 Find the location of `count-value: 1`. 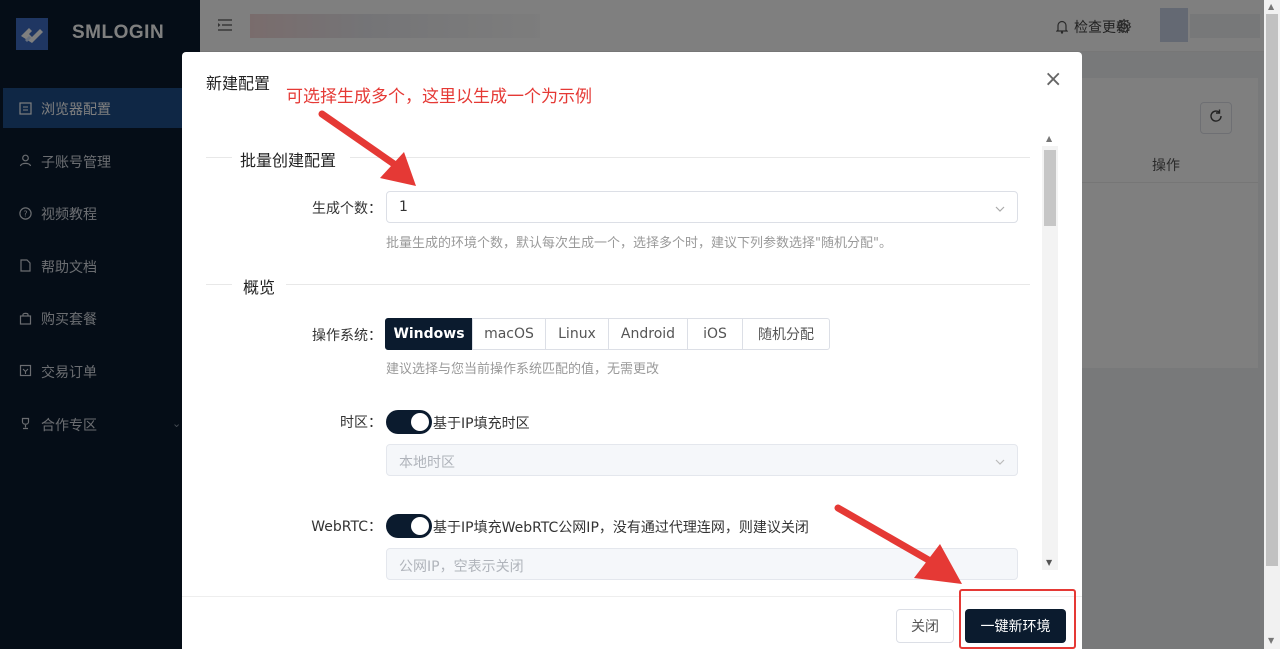

count-value: 1 is located at coordinates (403, 207).